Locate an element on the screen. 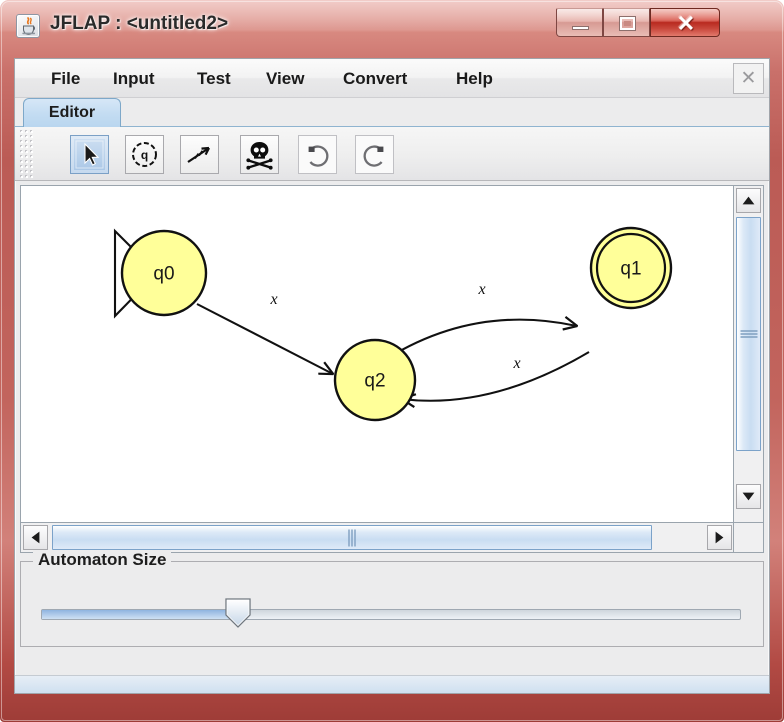  menu-bar: File Input Test View Convert Help ✕ is located at coordinates (392, 78).